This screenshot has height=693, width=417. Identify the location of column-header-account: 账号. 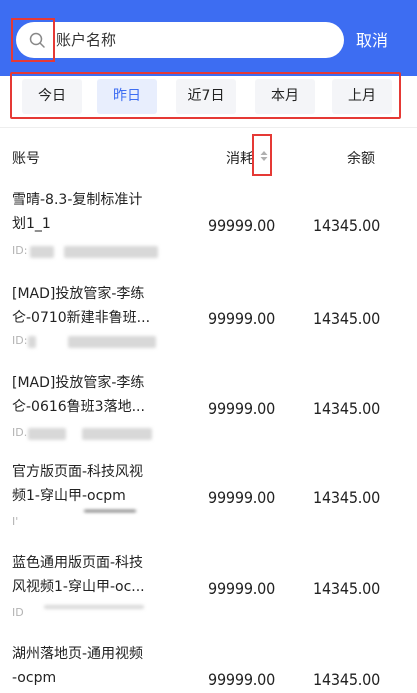
(26, 159).